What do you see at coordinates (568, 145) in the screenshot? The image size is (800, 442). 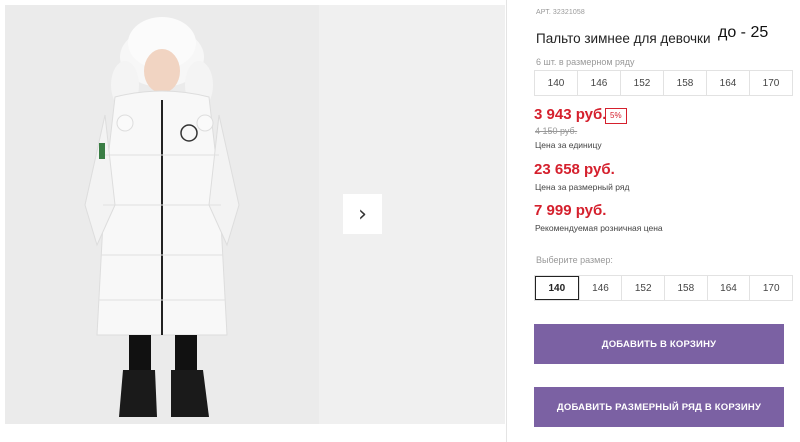 I see `unit-price-caption: Цена за единицу` at bounding box center [568, 145].